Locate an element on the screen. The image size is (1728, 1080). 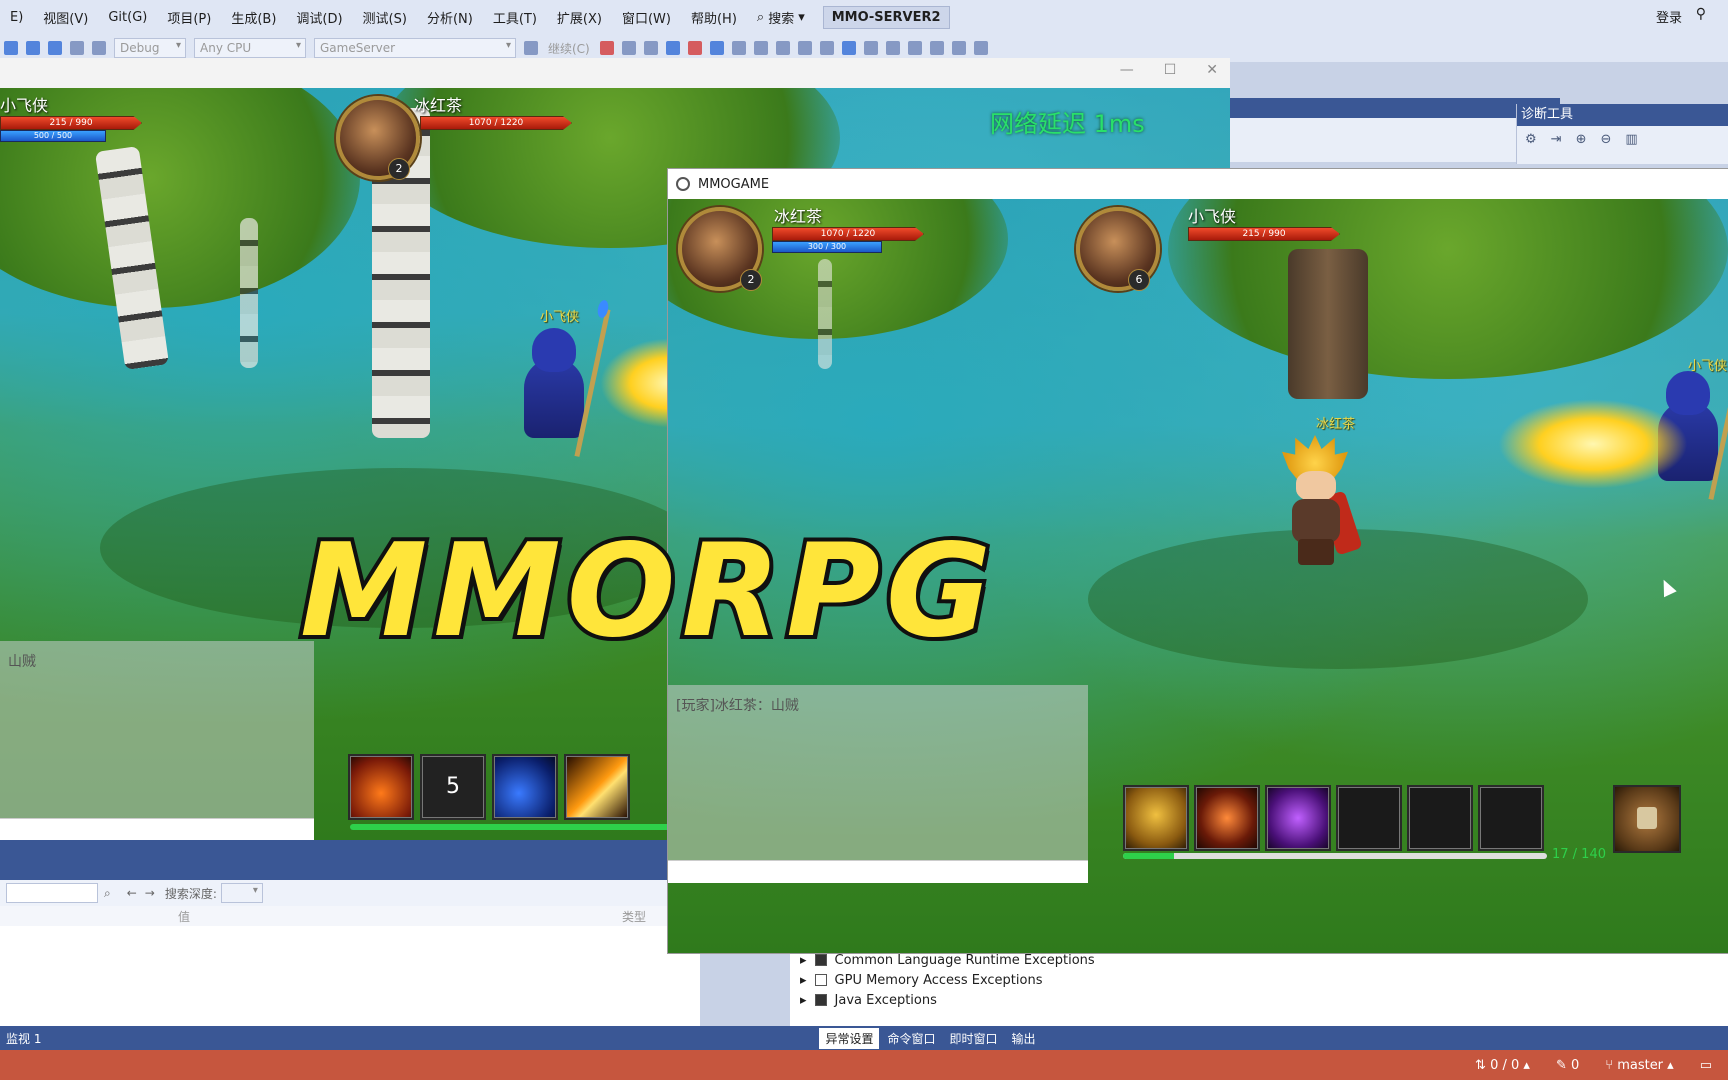
chat-message: [玩家]冰红茶：山贼 is located at coordinates (737, 706).